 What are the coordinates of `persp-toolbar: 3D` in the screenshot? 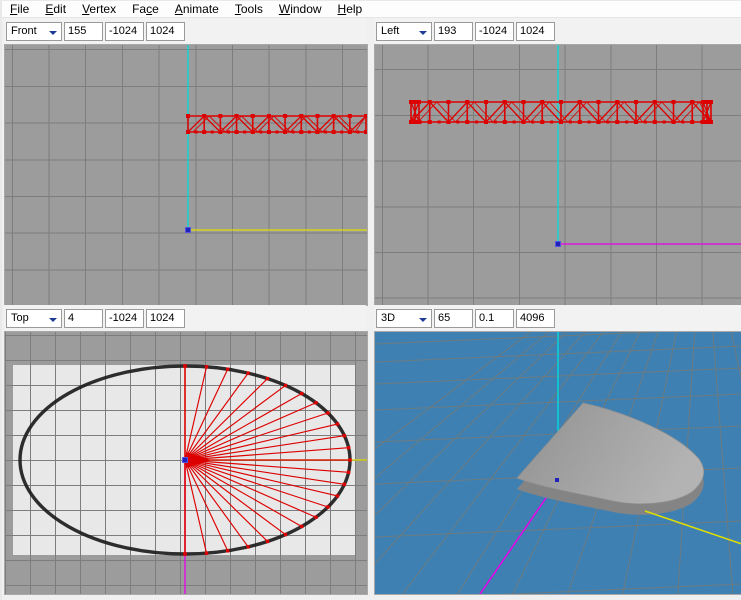 It's located at (557, 318).